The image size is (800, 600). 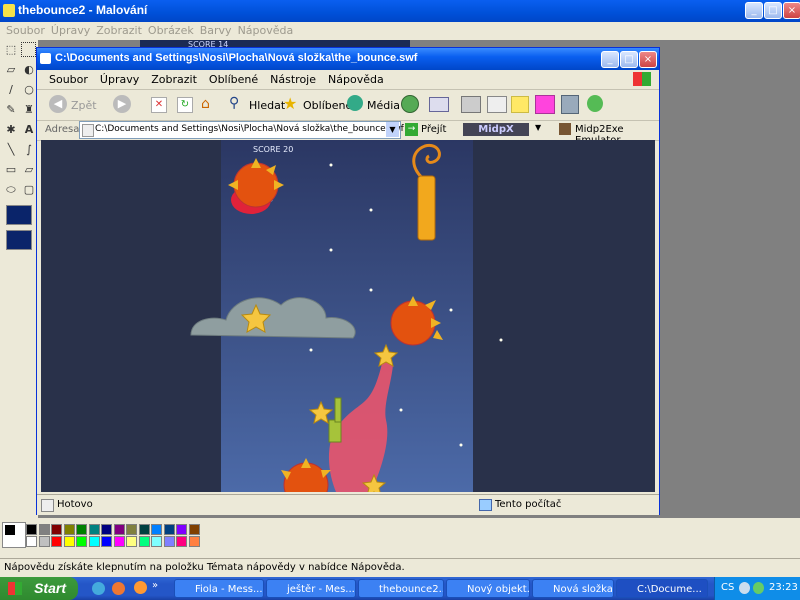 I want to click on eraser-icon: ▱, so click(x=11, y=70).